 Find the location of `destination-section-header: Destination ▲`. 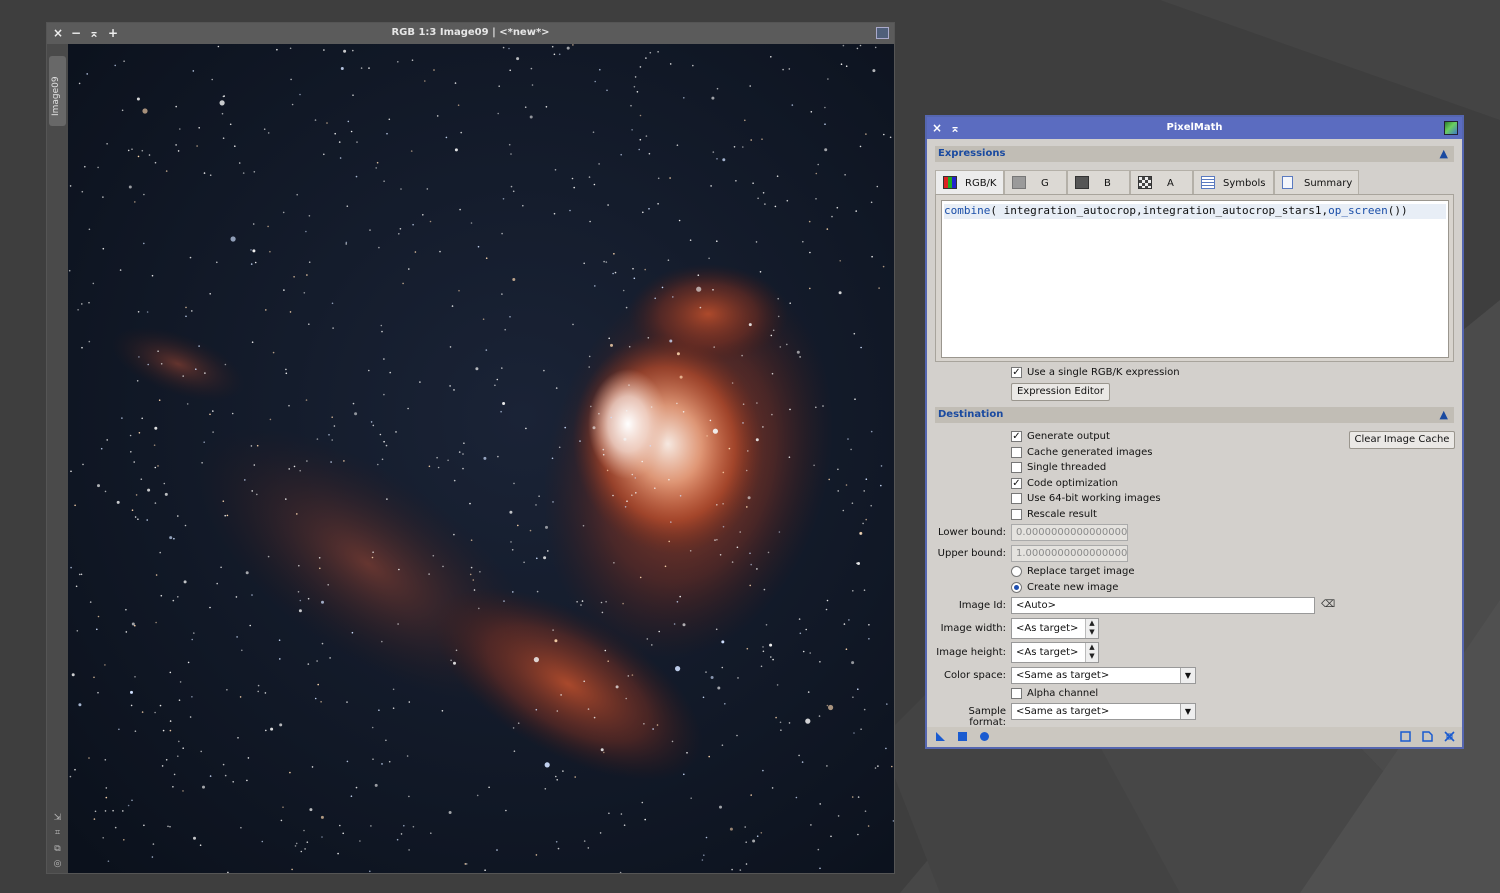

destination-section-header: Destination ▲ is located at coordinates (1194, 415).